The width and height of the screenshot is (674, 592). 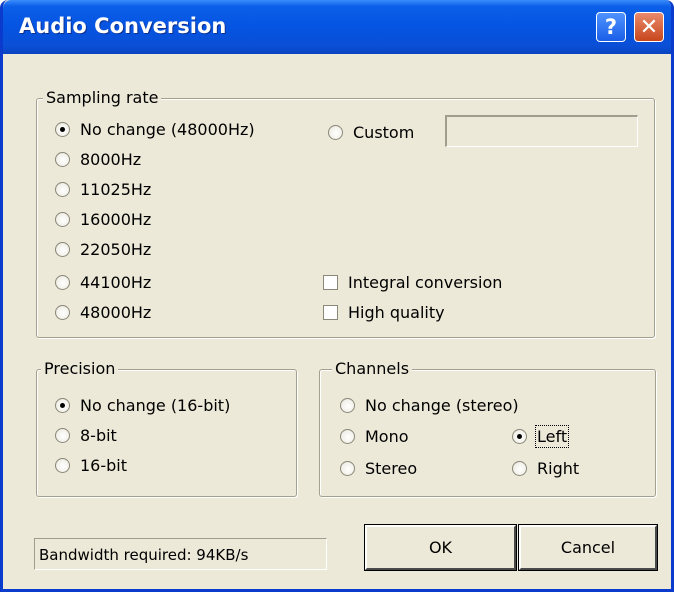 I want to click on precision-16bit-option: 16-bit, so click(x=91, y=465).